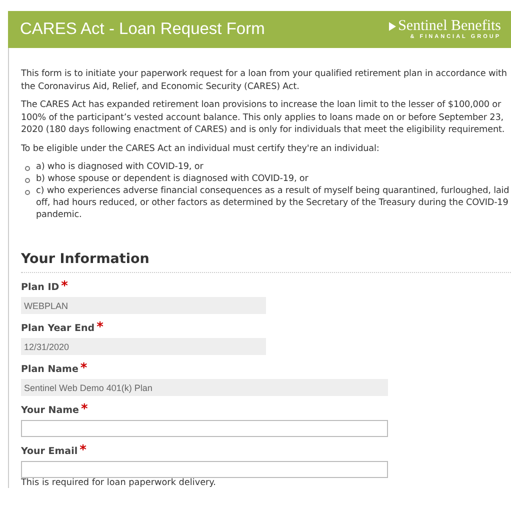 The width and height of the screenshot is (511, 529). What do you see at coordinates (40, 287) in the screenshot?
I see `field-label: Plan ID` at bounding box center [40, 287].